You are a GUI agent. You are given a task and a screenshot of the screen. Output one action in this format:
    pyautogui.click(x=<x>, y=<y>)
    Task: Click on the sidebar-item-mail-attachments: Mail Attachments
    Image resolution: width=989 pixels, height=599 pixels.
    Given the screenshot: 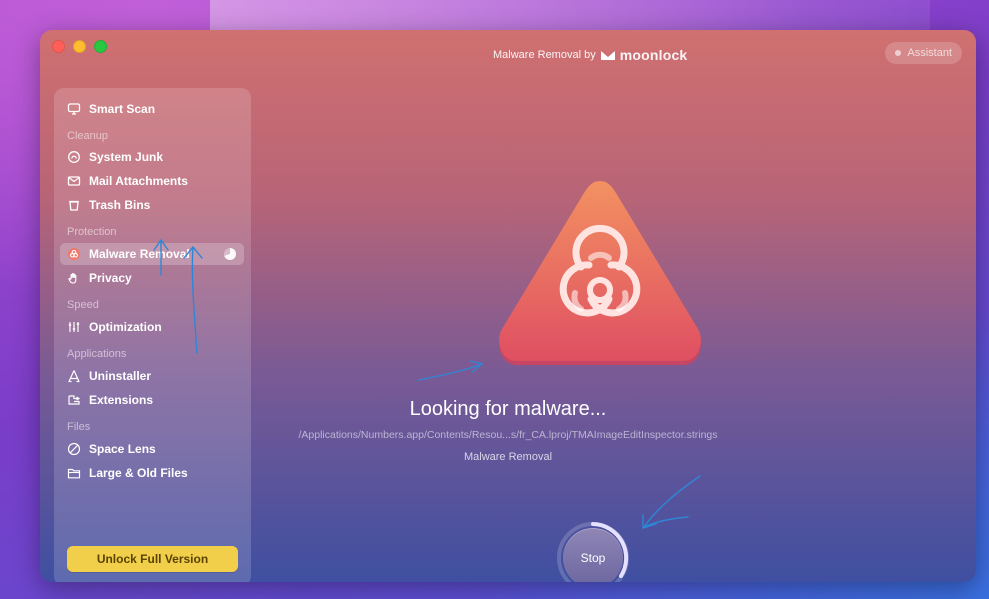 What is the action you would take?
    pyautogui.click(x=152, y=181)
    